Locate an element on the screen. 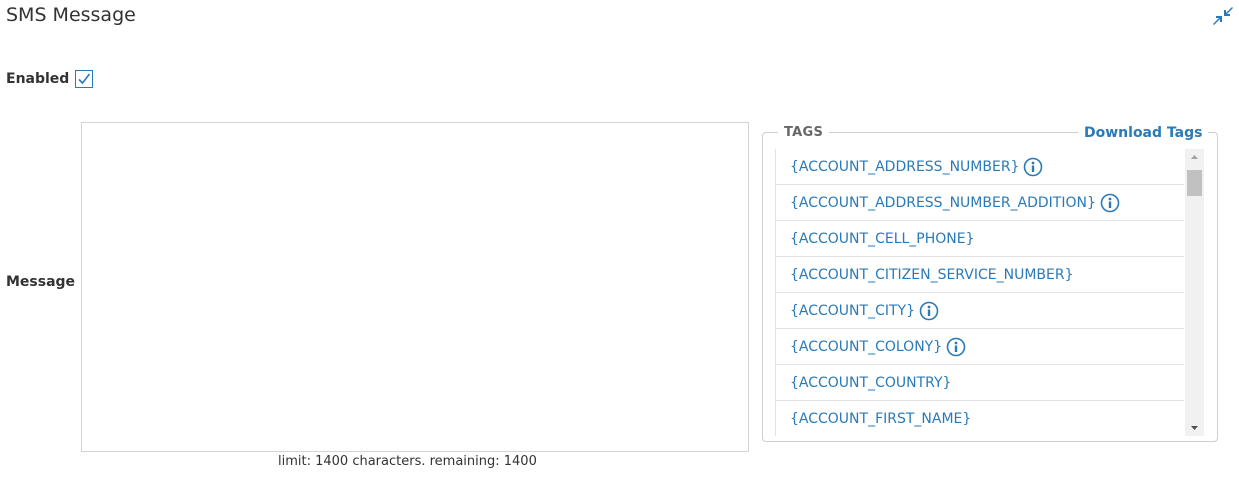  tag-item: {ACCOUNT_CELL_PHONE} is located at coordinates (980, 239).